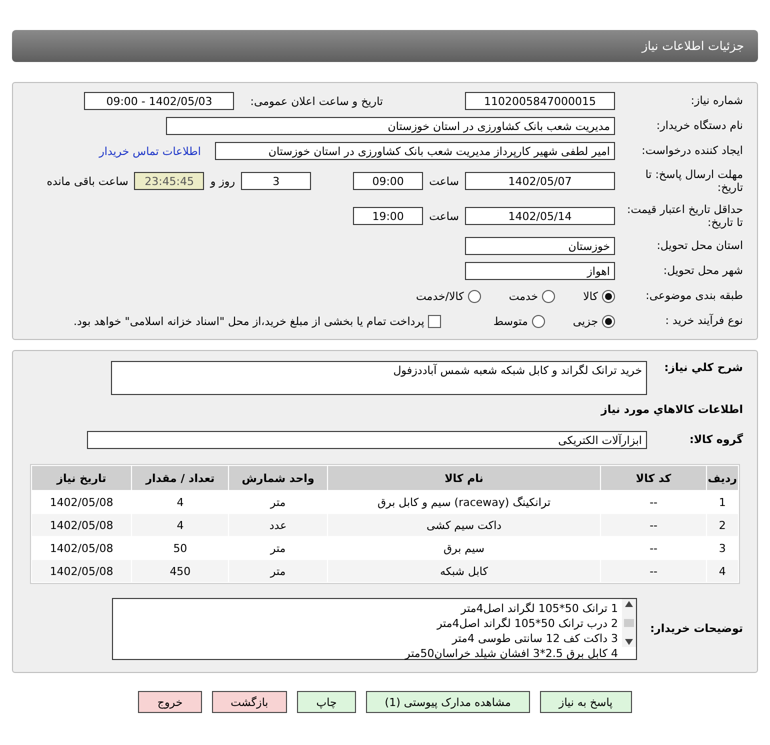 This screenshot has height=745, width=770. I want to click on action-button: خروج, so click(170, 702).